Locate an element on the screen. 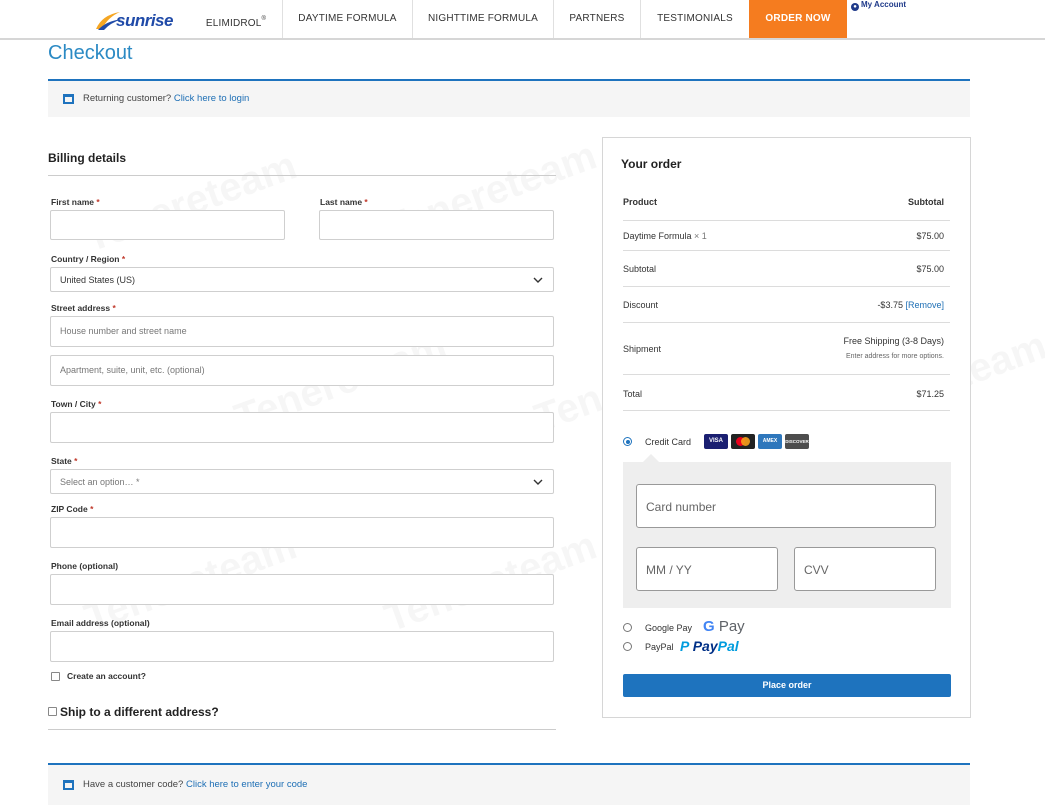 The width and height of the screenshot is (1045, 805). order-table-header: Product Subtotal is located at coordinates (786, 207).